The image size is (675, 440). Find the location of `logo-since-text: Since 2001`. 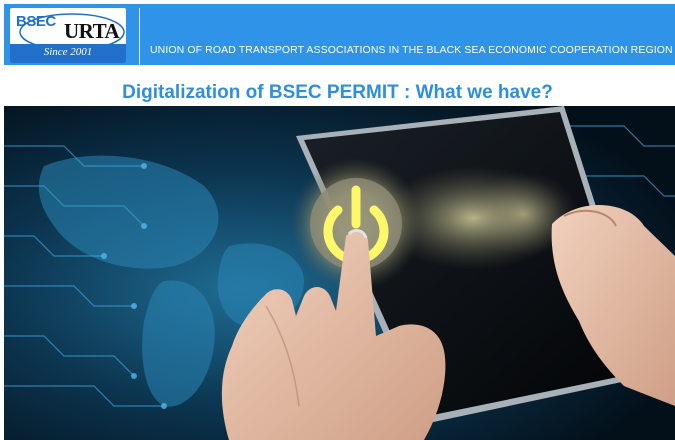

logo-since-text: Since 2001 is located at coordinates (68, 52).